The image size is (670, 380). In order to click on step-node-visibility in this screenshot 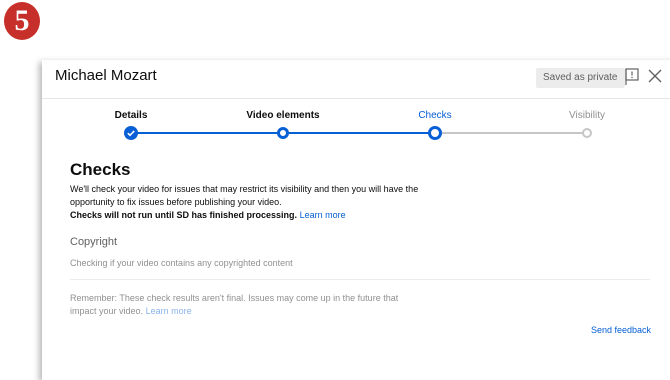, I will do `click(587, 133)`.